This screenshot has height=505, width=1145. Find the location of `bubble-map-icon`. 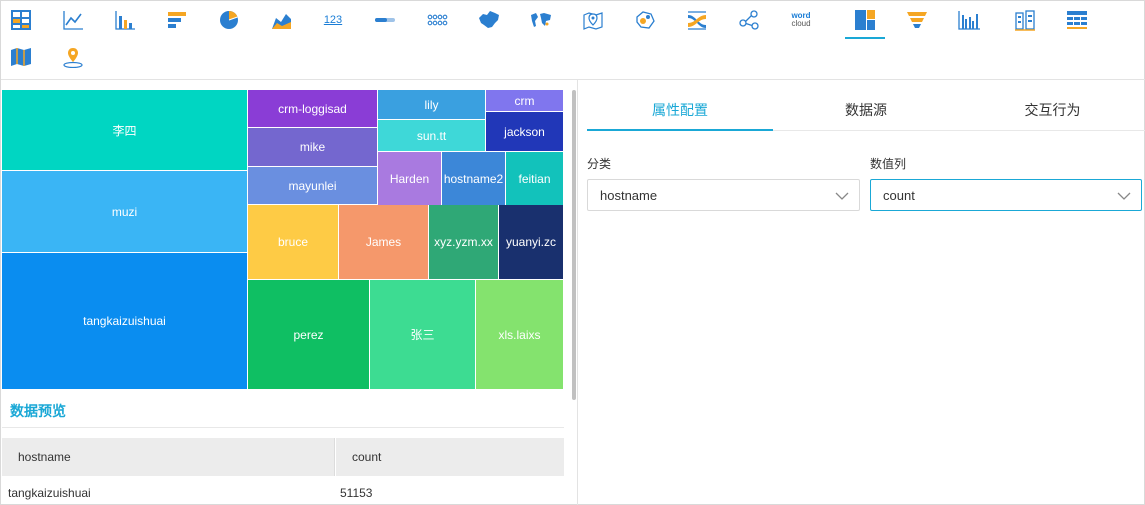

bubble-map-icon is located at coordinates (645, 20).